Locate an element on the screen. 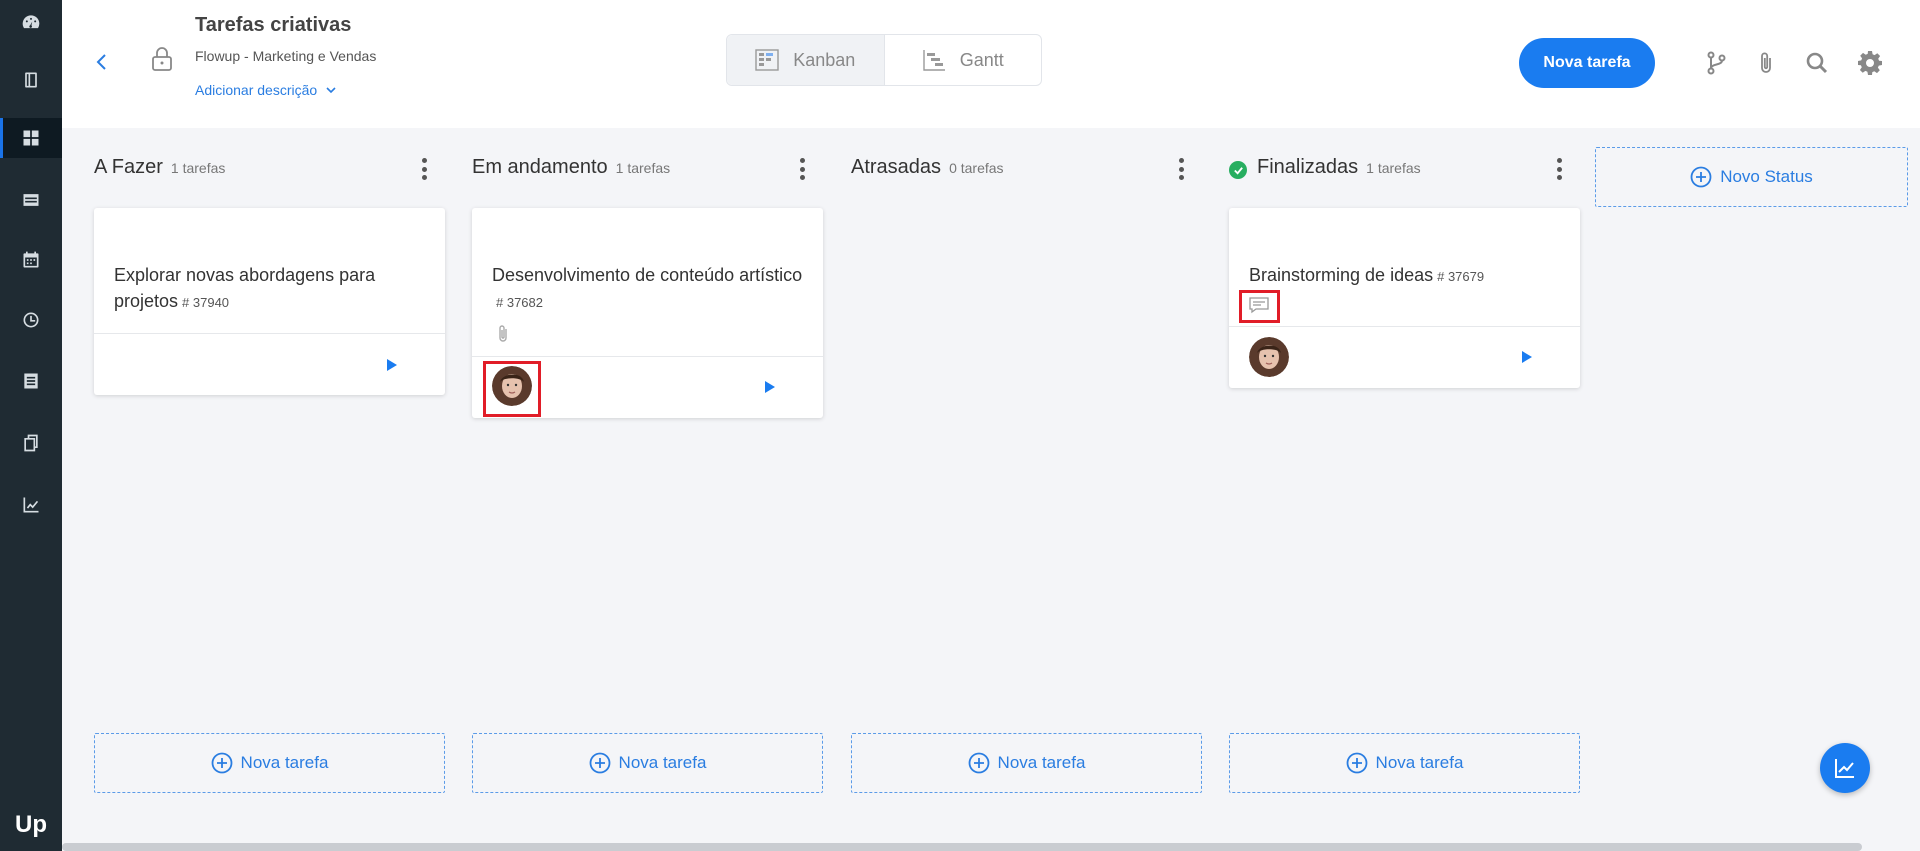 This screenshot has width=1920, height=851. task-title: Brainstorming de ideas is located at coordinates (1341, 275).